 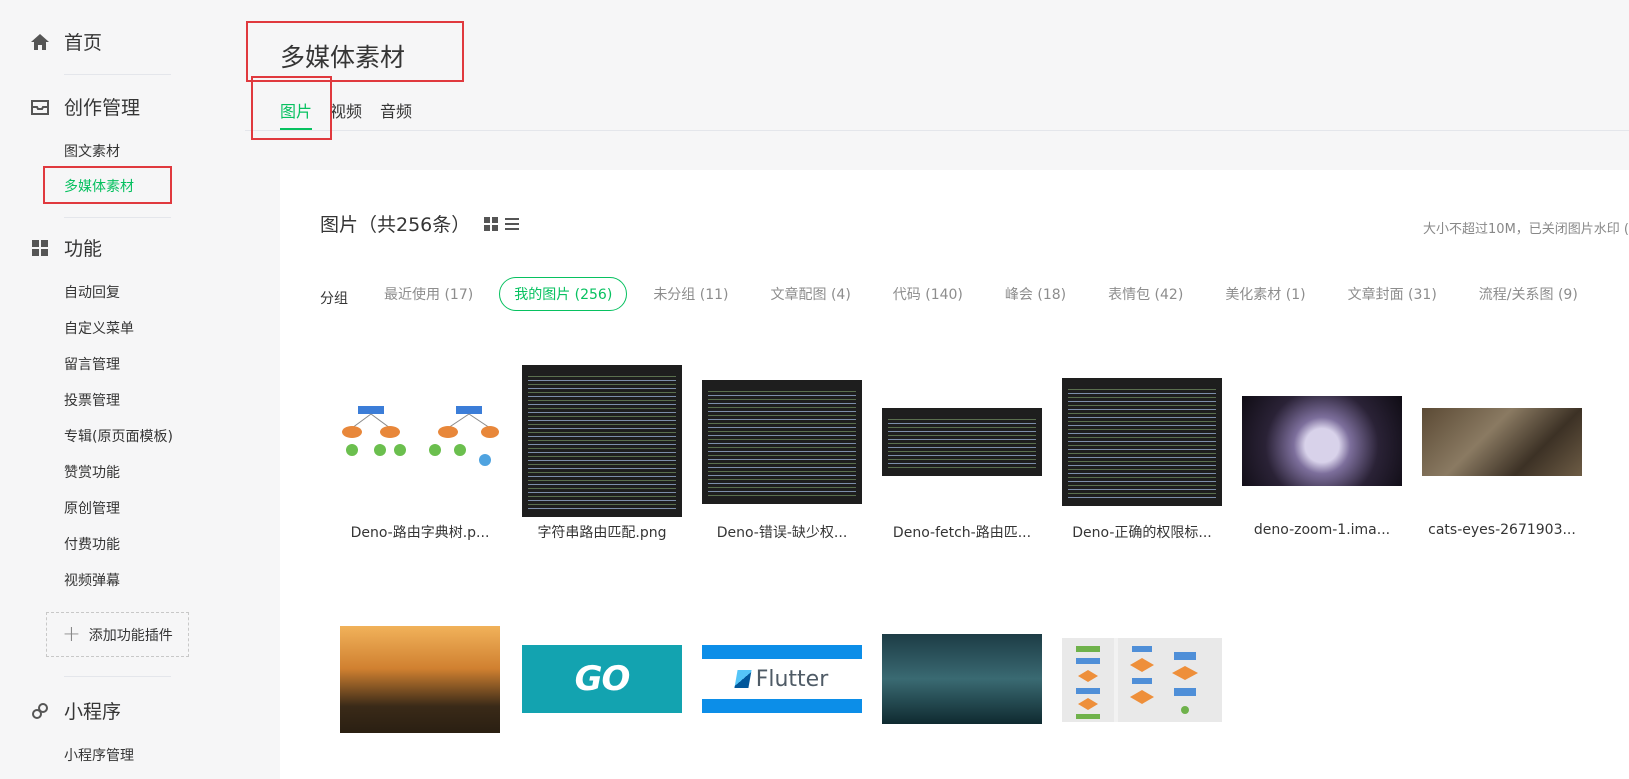 What do you see at coordinates (130, 635) in the screenshot?
I see `add-plugin-label: 添加功能插件` at bounding box center [130, 635].